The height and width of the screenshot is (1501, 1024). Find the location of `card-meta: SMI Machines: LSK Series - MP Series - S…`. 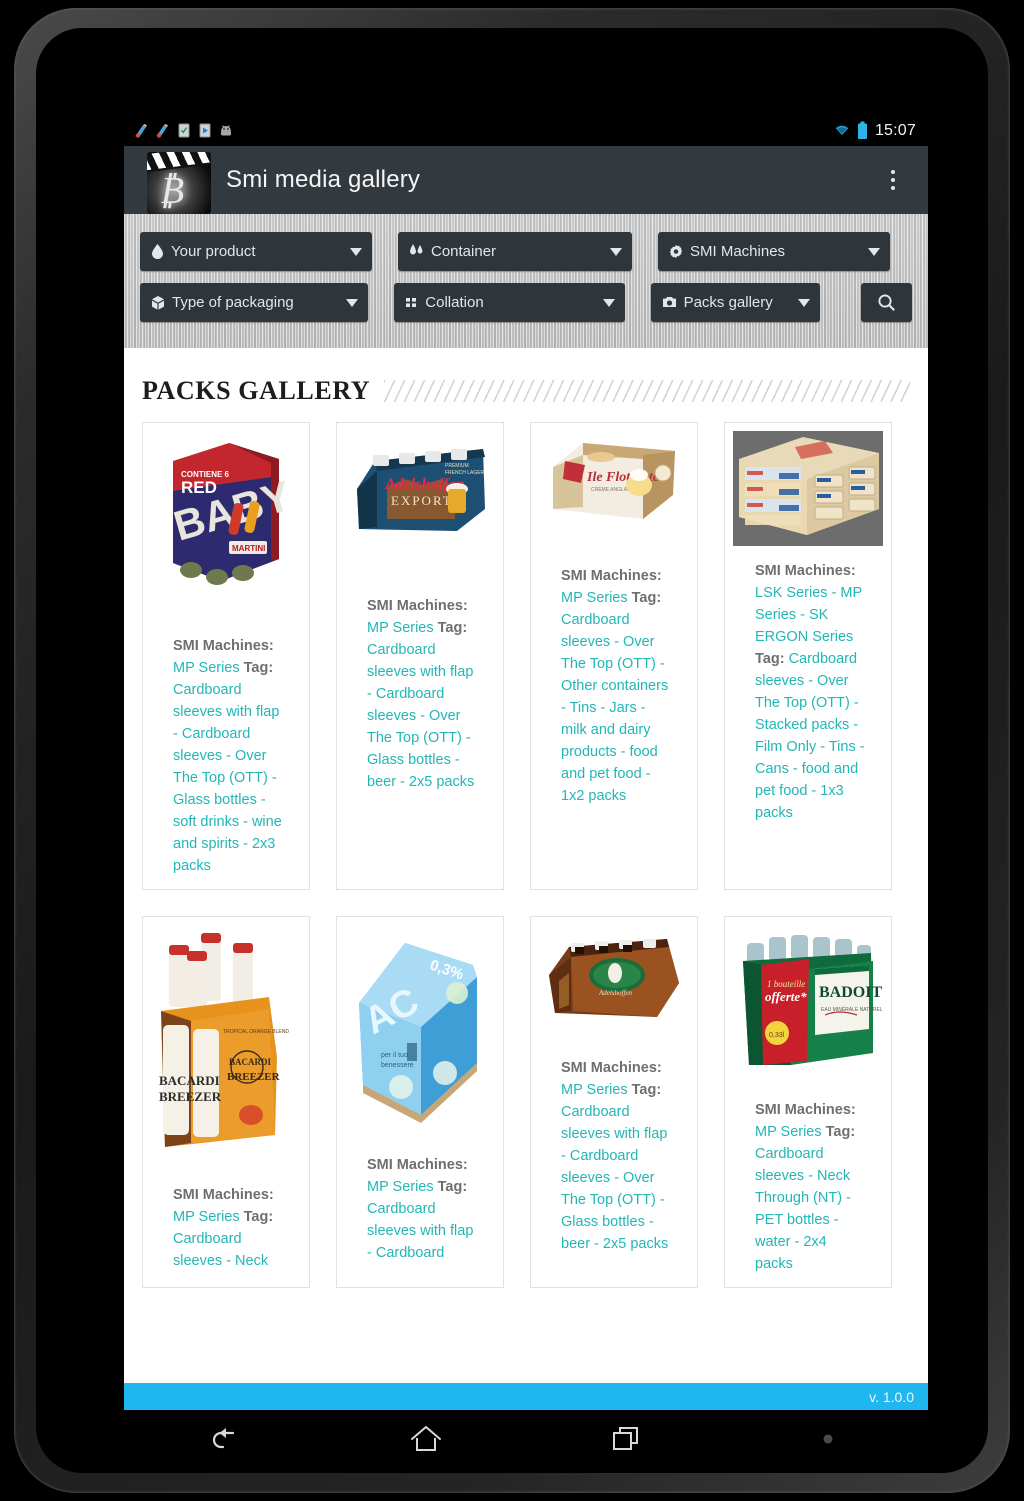

card-meta: SMI Machines: LSK Series - MP Series - S… is located at coordinates (808, 692).